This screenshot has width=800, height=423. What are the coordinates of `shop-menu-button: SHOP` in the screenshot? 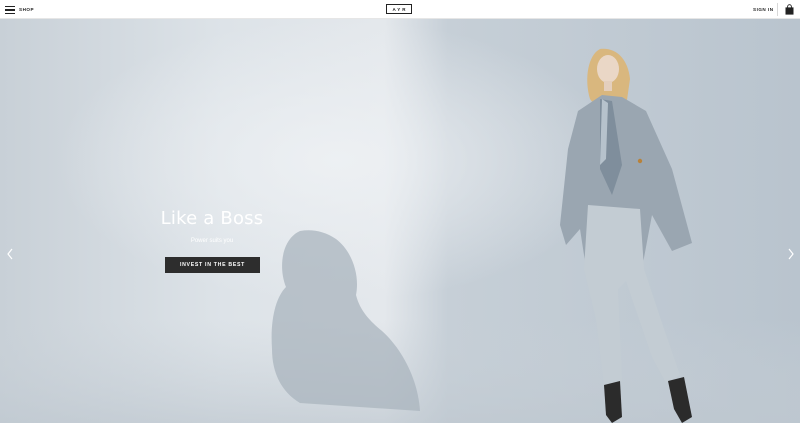 It's located at (19, 10).